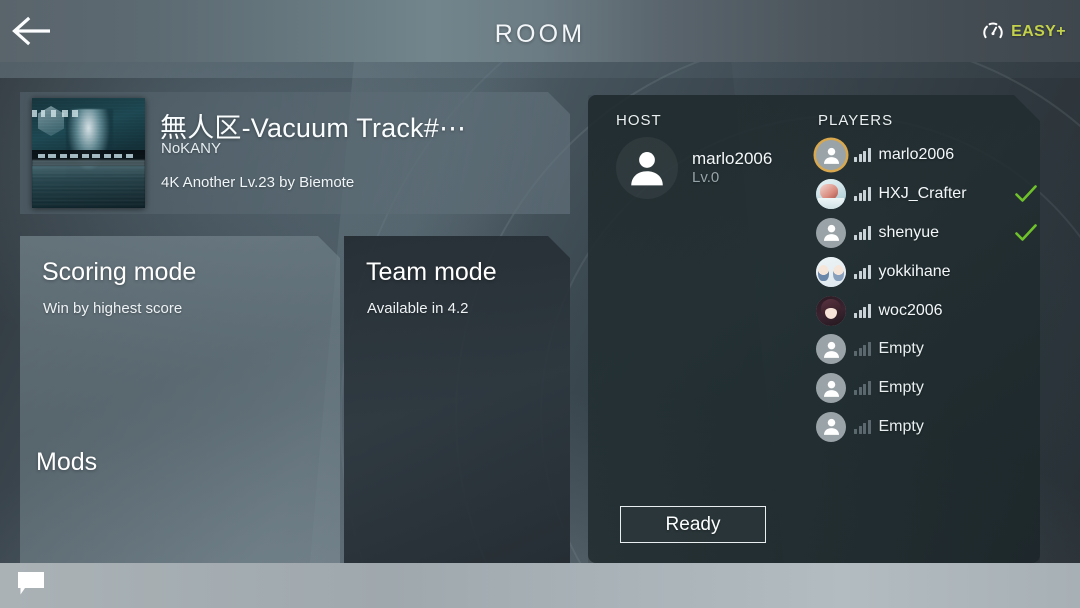  What do you see at coordinates (418, 308) in the screenshot?
I see `team-mode-subtitle: Available in 4.2` at bounding box center [418, 308].